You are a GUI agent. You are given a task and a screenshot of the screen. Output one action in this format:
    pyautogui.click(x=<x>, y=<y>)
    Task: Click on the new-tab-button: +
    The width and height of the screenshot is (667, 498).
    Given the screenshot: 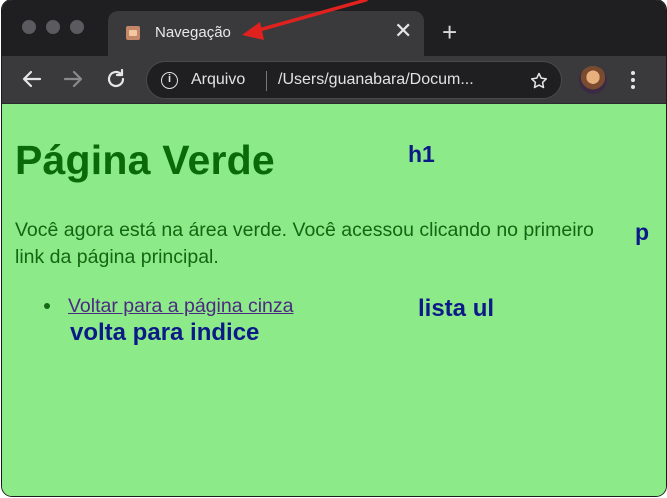 What is the action you would take?
    pyautogui.click(x=449, y=32)
    